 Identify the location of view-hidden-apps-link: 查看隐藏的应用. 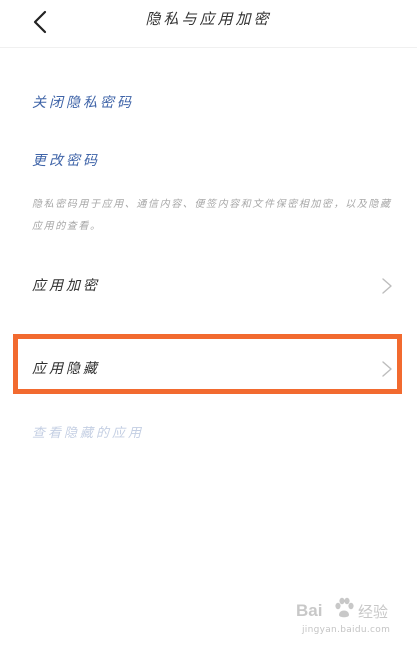
(88, 431).